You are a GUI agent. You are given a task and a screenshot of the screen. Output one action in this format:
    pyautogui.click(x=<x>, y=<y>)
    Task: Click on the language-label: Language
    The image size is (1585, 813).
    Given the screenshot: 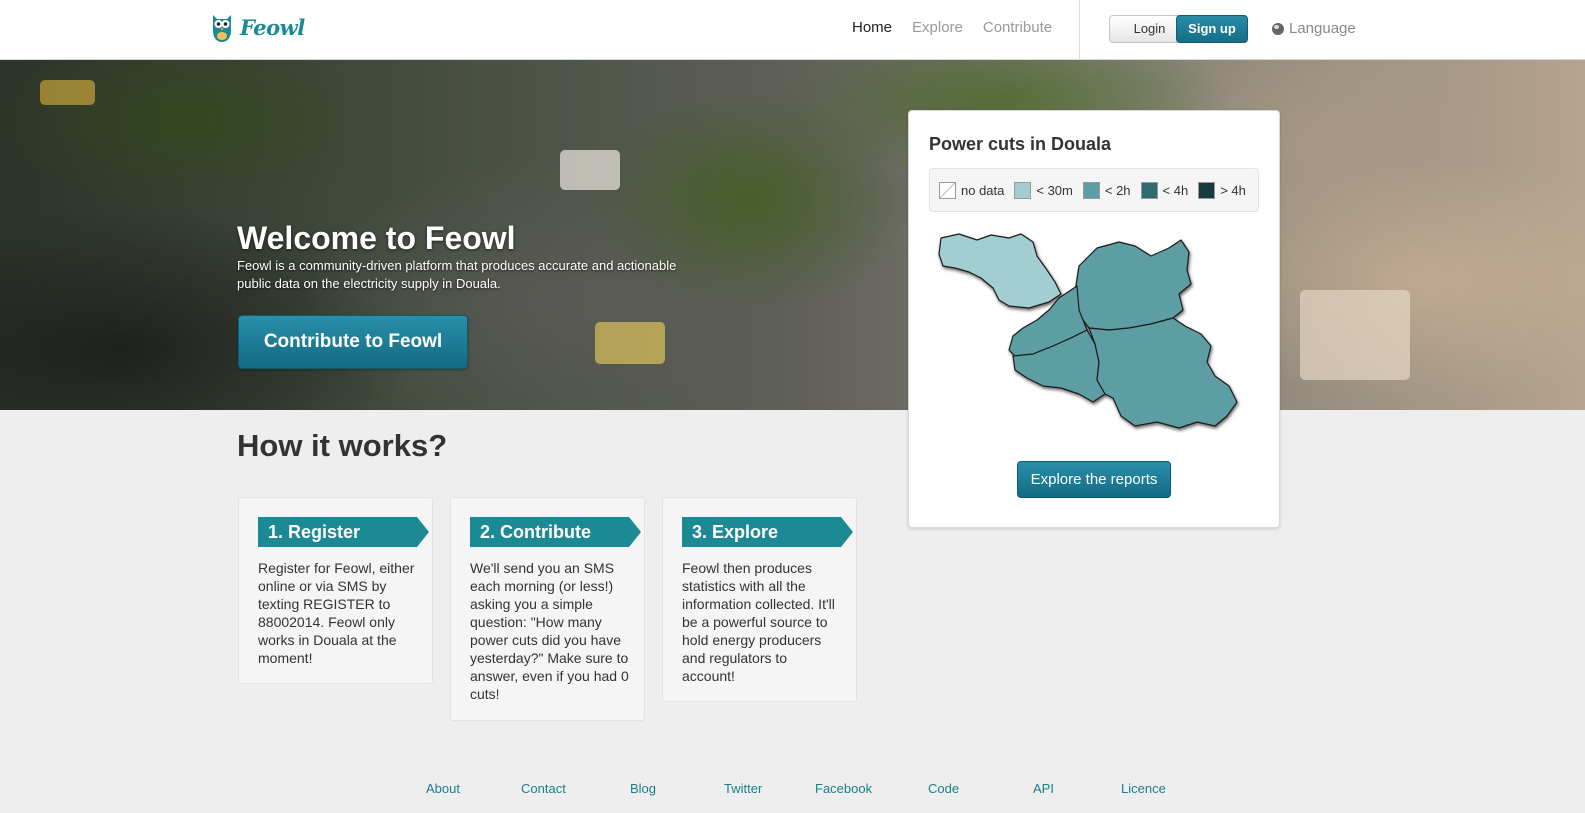 What is the action you would take?
    pyautogui.click(x=1322, y=28)
    